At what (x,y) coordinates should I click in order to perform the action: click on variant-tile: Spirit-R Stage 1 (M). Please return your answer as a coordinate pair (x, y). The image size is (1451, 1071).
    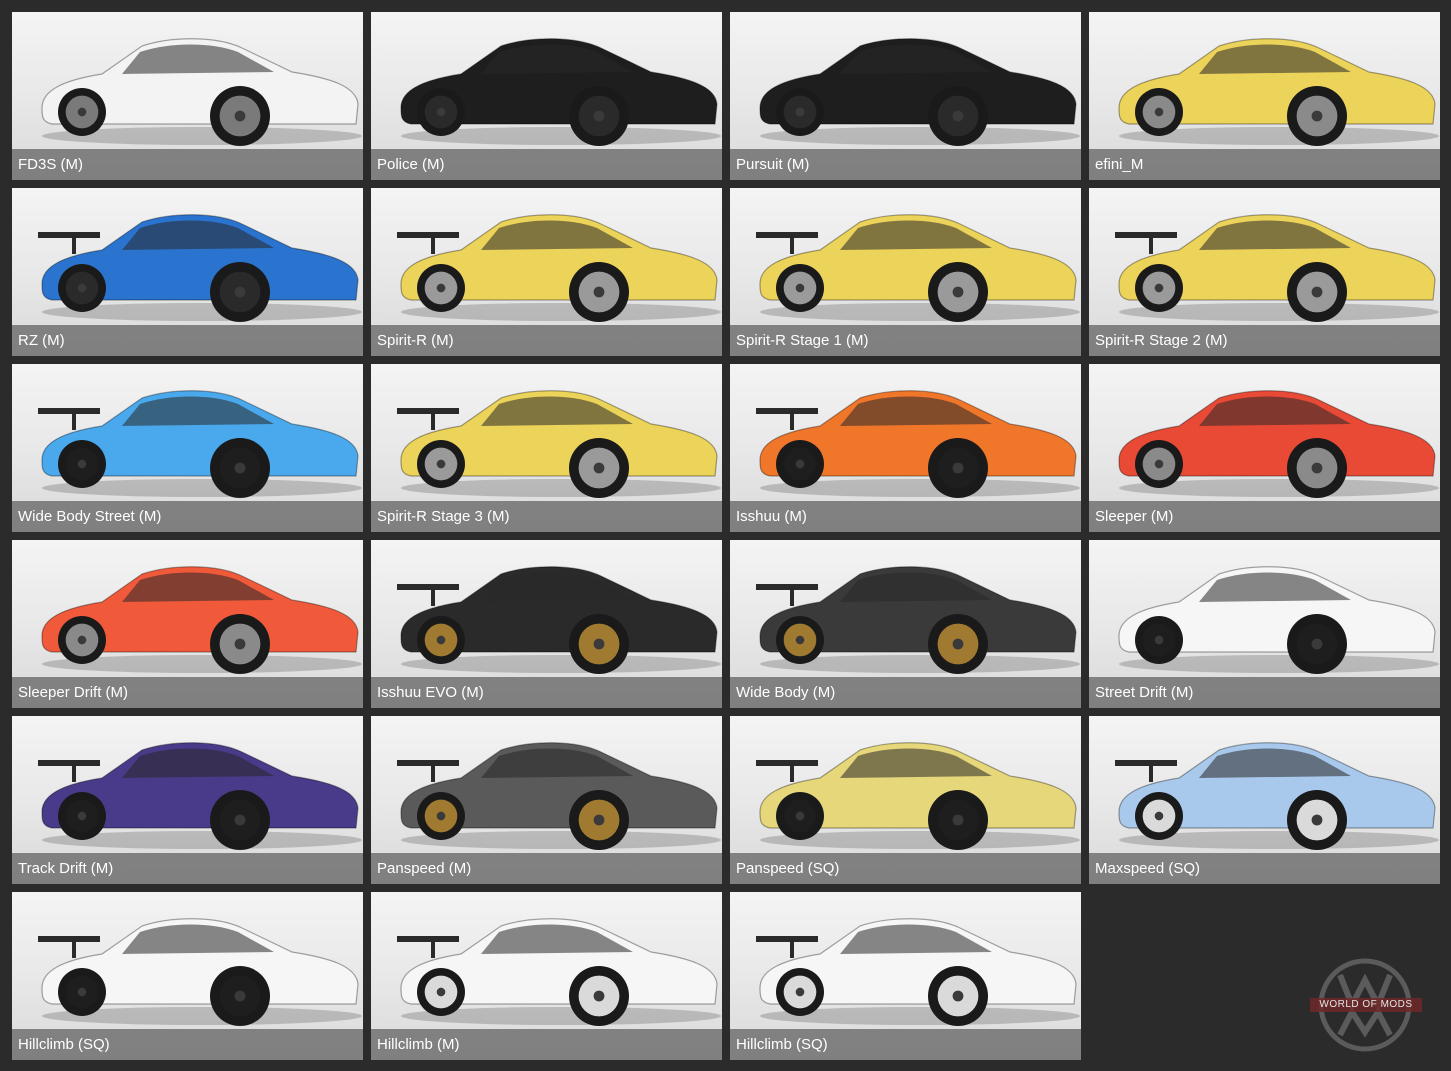
    Looking at the image, I should click on (905, 272).